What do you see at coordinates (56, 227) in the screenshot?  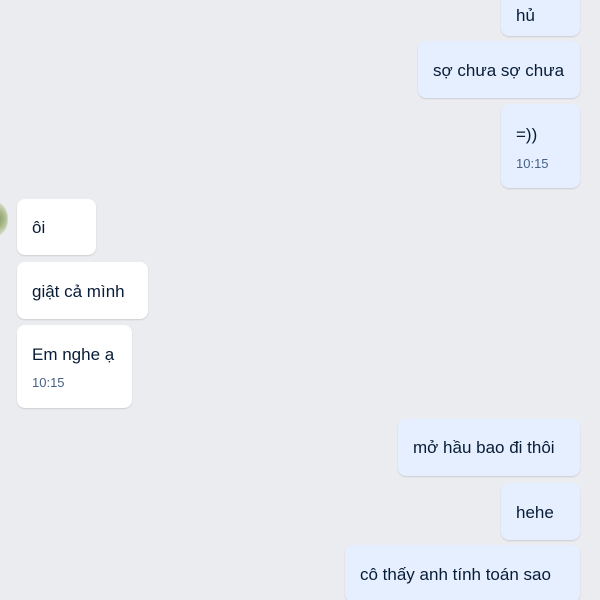 I see `message-bubble-incoming: ôi` at bounding box center [56, 227].